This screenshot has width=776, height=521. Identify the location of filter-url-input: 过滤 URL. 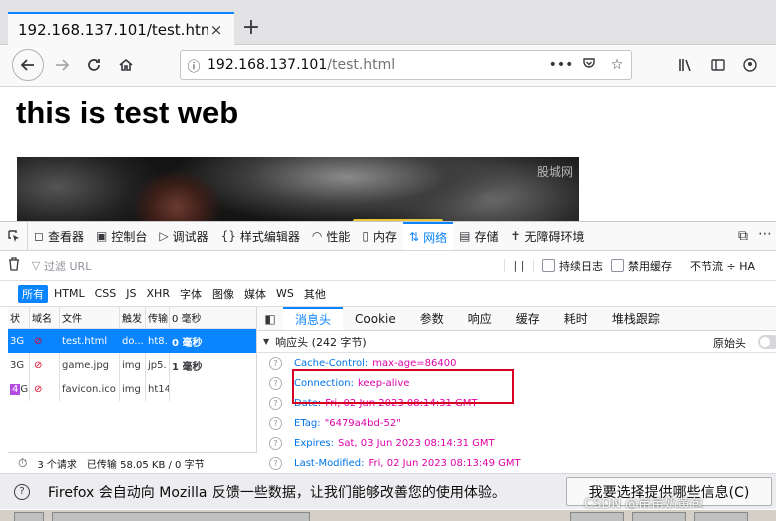
(274, 266).